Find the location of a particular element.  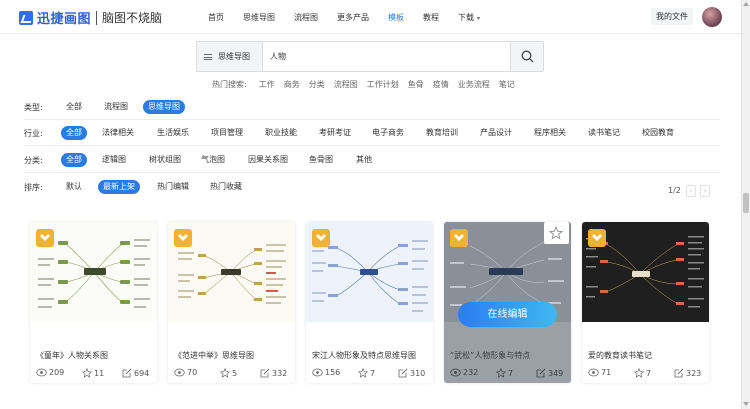

sort-default: 默认 is located at coordinates (74, 187).